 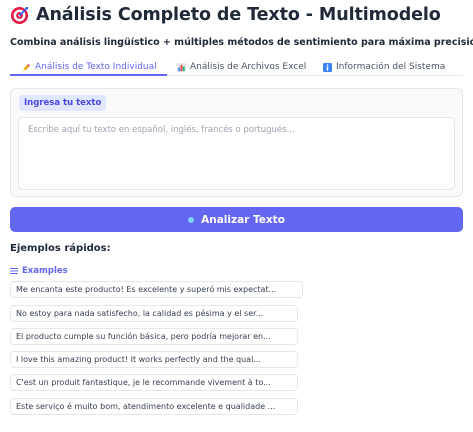 I want to click on analyze-text-button: Analizar Texto, so click(x=236, y=219).